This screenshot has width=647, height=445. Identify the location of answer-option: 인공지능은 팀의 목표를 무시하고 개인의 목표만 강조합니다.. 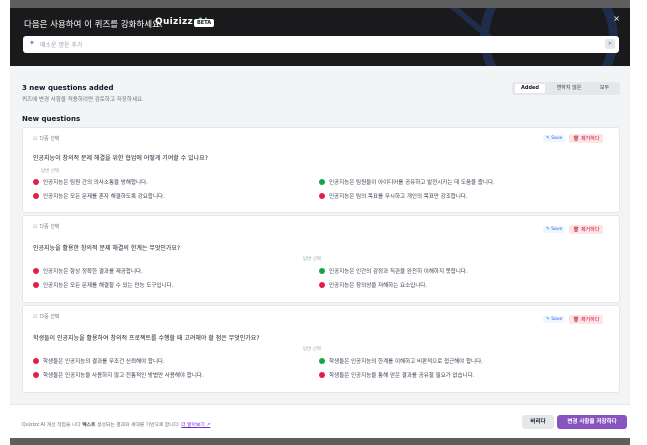
(393, 196).